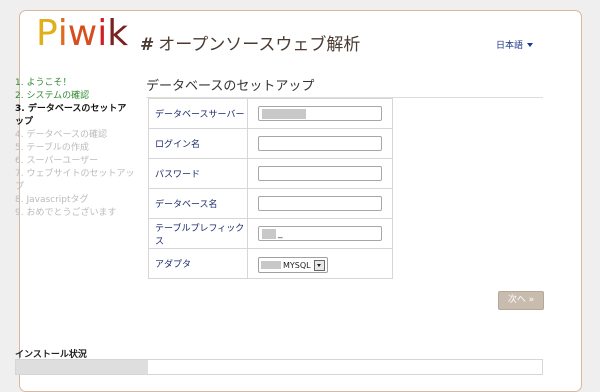 This screenshot has width=600, height=392. I want to click on form-row: テーブルプレフィックス _, so click(270, 233).